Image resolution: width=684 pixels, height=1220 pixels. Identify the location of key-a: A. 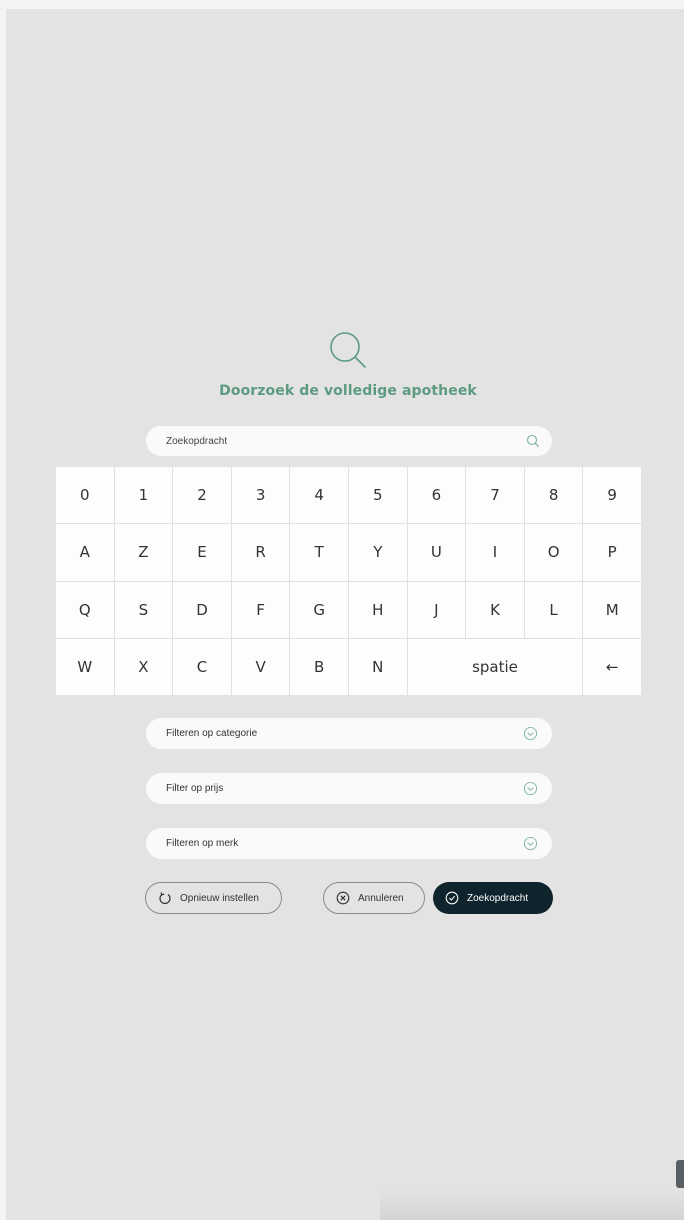
(85, 552).